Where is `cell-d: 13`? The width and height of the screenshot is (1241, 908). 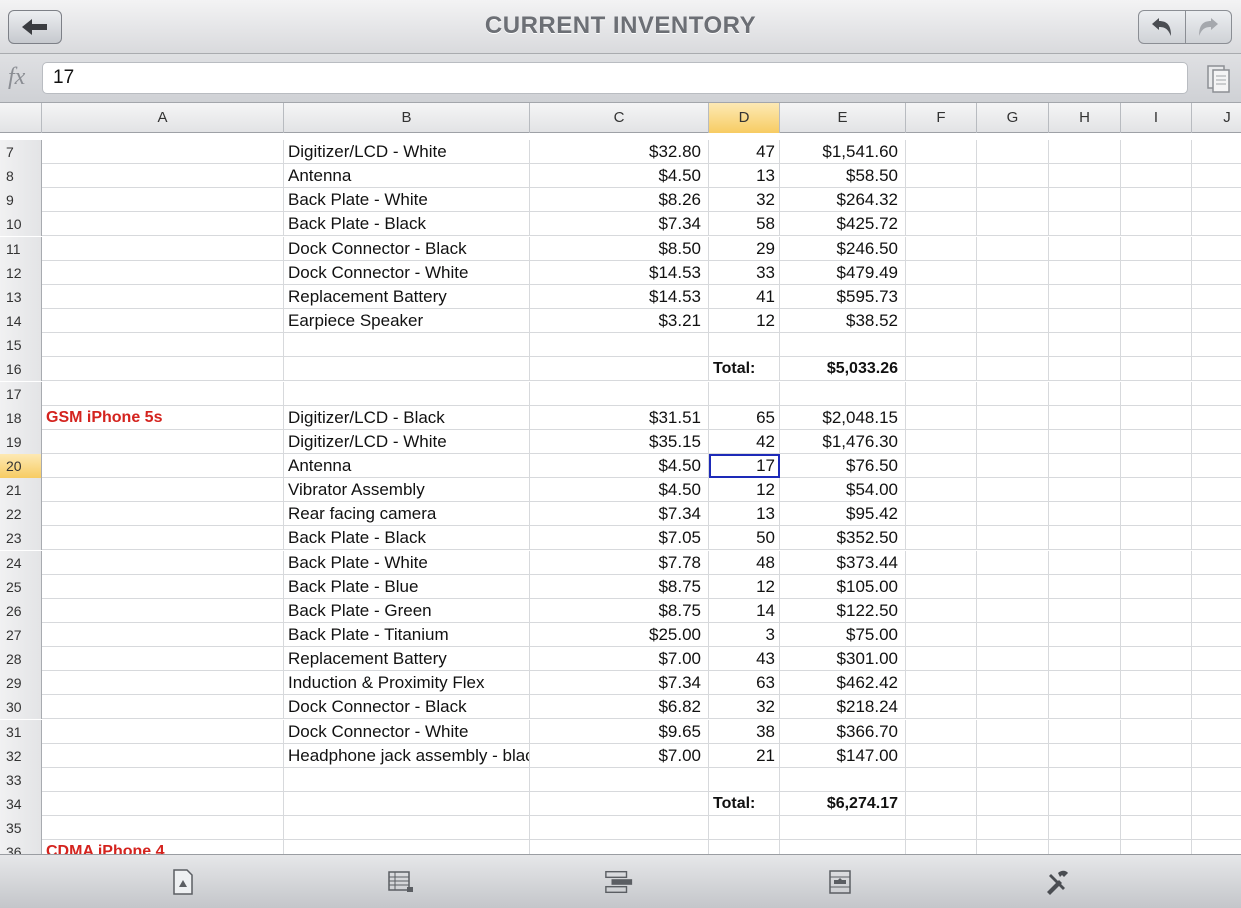
cell-d: 13 is located at coordinates (744, 176).